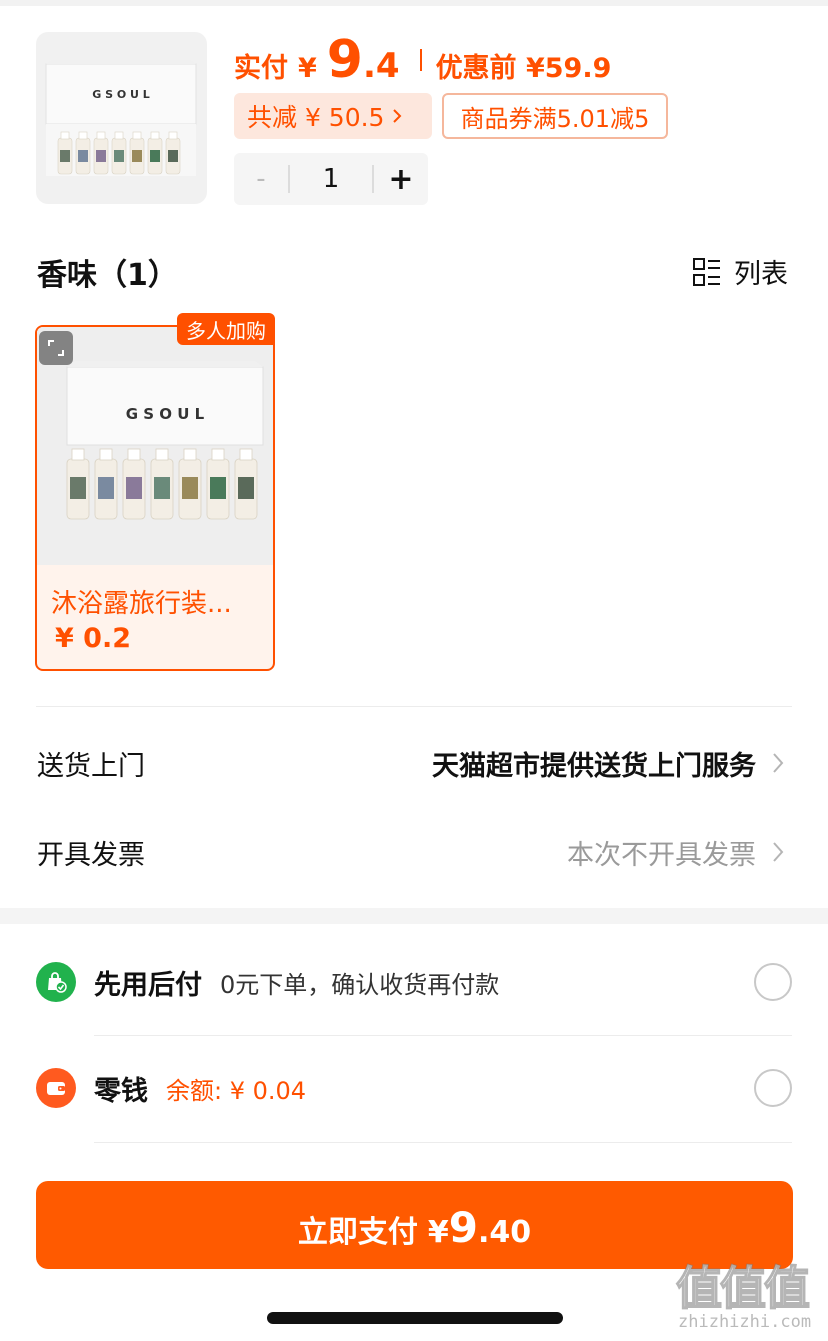  I want to click on invoice-value-wrap: 本次不开具发票, so click(675, 852).